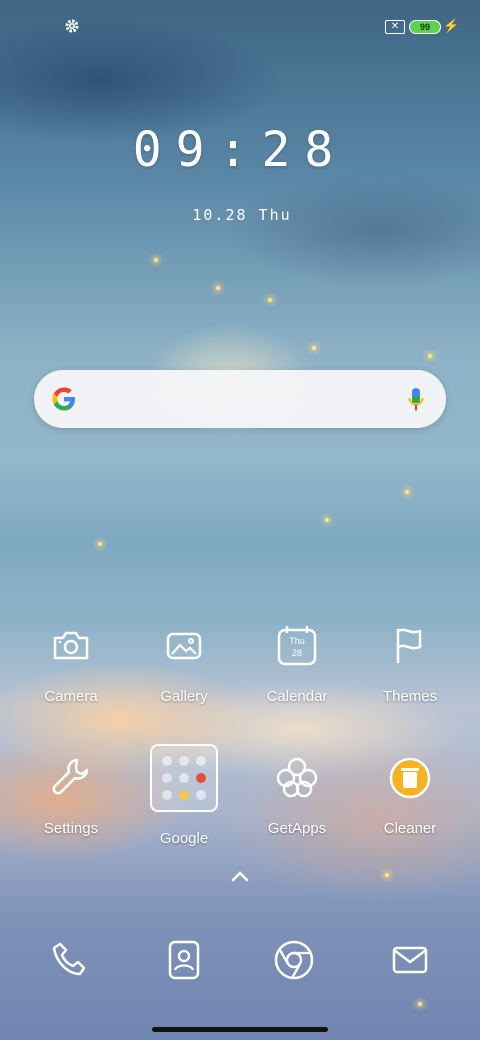  I want to click on app-settings: Settings, so click(71, 795).